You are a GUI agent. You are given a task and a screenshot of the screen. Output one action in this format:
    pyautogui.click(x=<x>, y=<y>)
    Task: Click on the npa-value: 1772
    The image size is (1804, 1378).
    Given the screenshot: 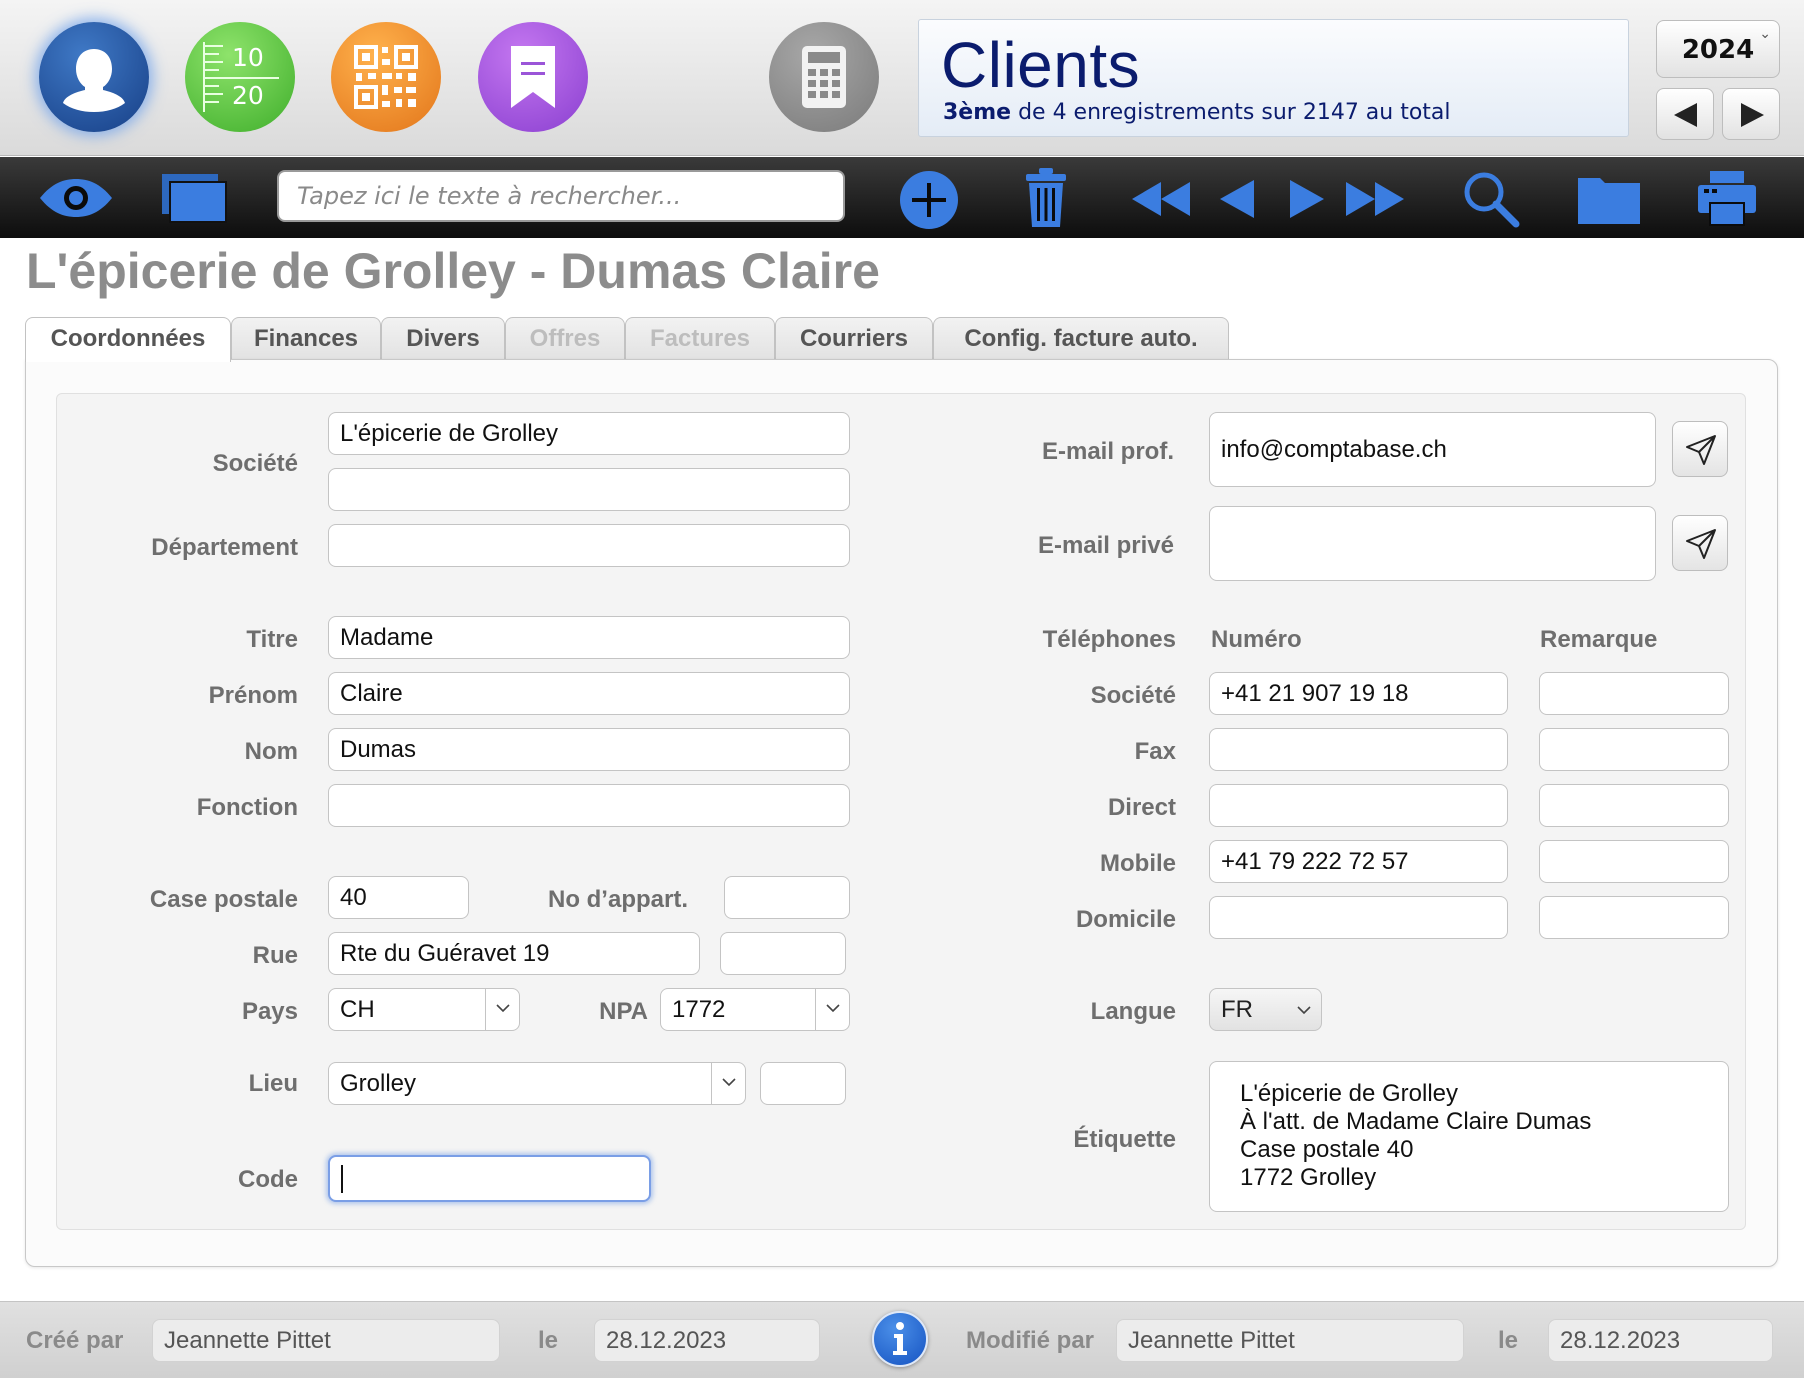 What is the action you would take?
    pyautogui.click(x=699, y=1009)
    